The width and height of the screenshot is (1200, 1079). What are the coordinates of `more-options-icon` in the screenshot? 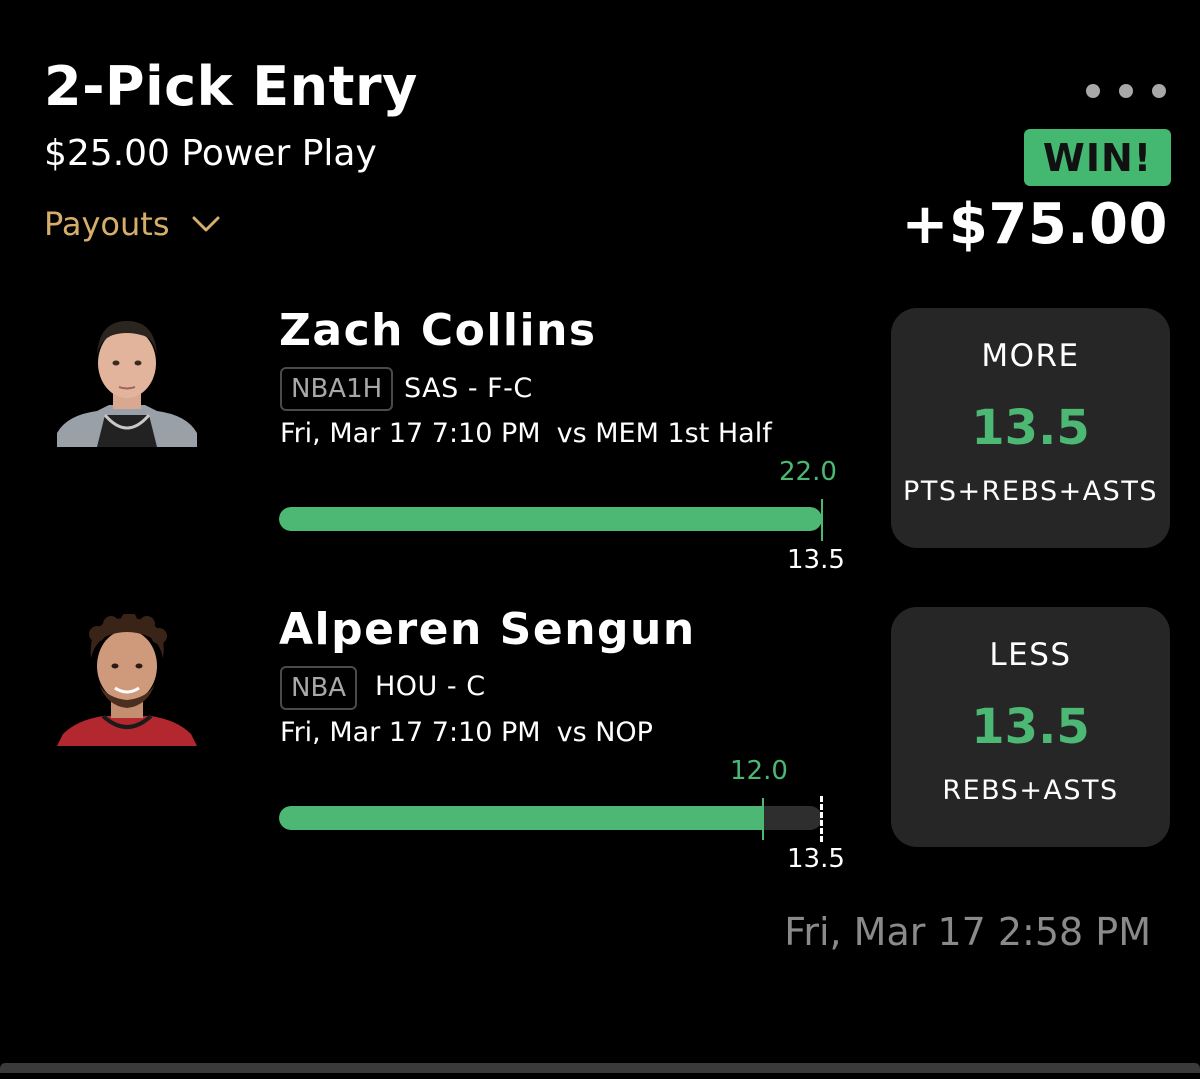 It's located at (1126, 91).